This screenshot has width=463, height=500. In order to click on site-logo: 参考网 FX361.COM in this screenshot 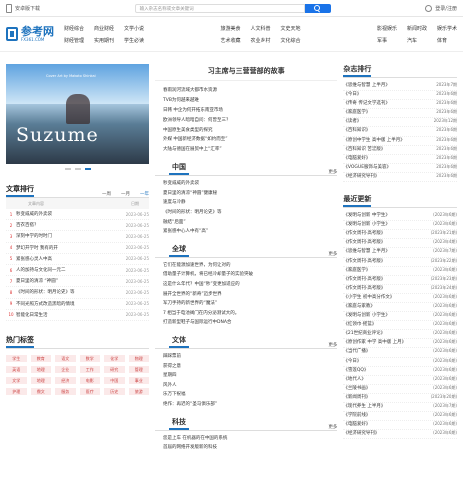, I will do `click(35, 34)`.